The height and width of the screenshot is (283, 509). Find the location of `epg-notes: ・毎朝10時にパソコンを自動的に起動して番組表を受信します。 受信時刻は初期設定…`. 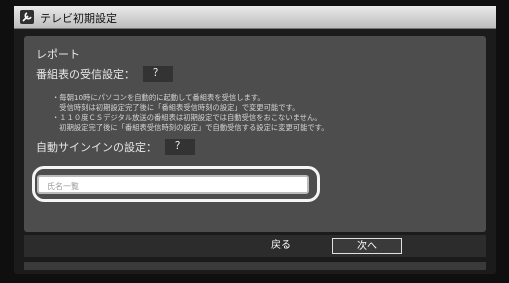

epg-notes: ・毎朝10時にパソコンを自動的に起動して番組表を受信します。 受信時刻は初期設定… is located at coordinates (190, 113).